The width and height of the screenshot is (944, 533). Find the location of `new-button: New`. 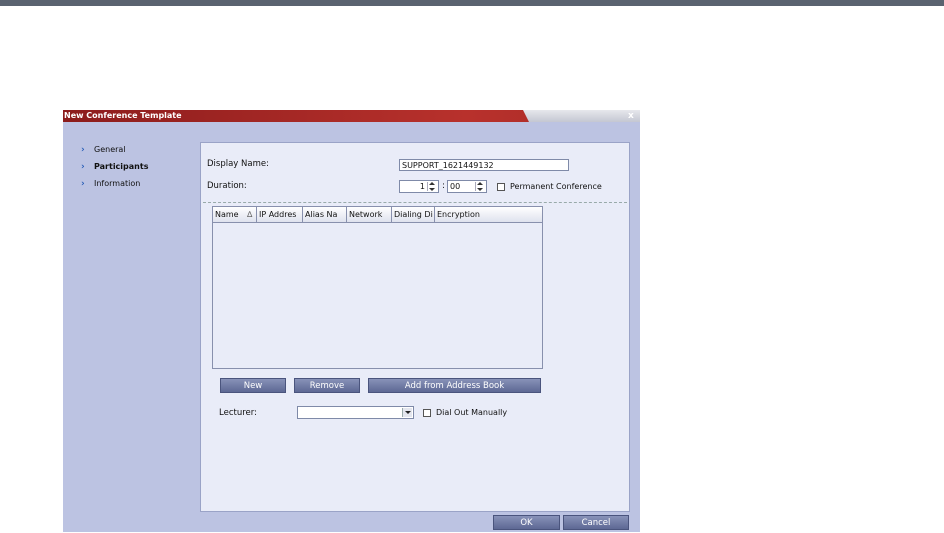

new-button: New is located at coordinates (253, 385).